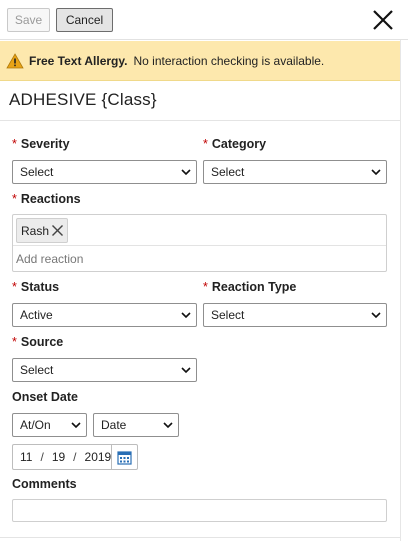 Image resolution: width=408 pixels, height=541 pixels. I want to click on onset-date-input: 11 / 19 / 2019, so click(75, 457).